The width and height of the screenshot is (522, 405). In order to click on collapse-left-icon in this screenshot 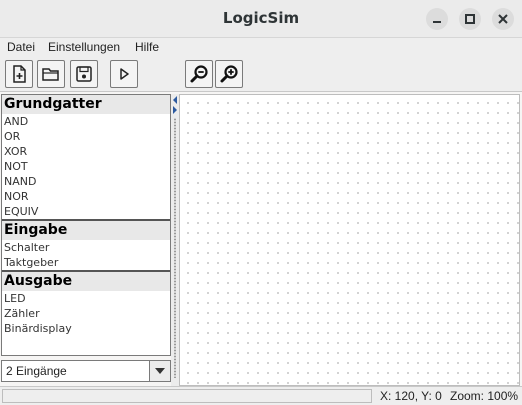, I will do `click(175, 100)`.